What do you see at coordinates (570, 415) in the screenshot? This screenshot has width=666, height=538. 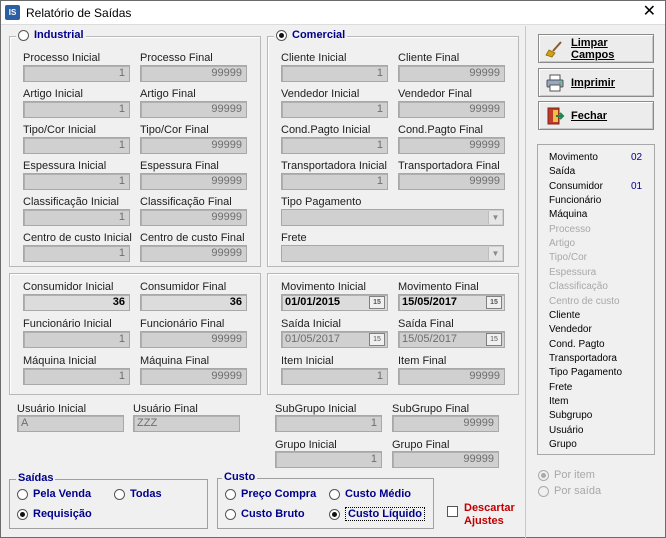 I see `ordering-item-subgrupo: Subgrupo` at bounding box center [570, 415].